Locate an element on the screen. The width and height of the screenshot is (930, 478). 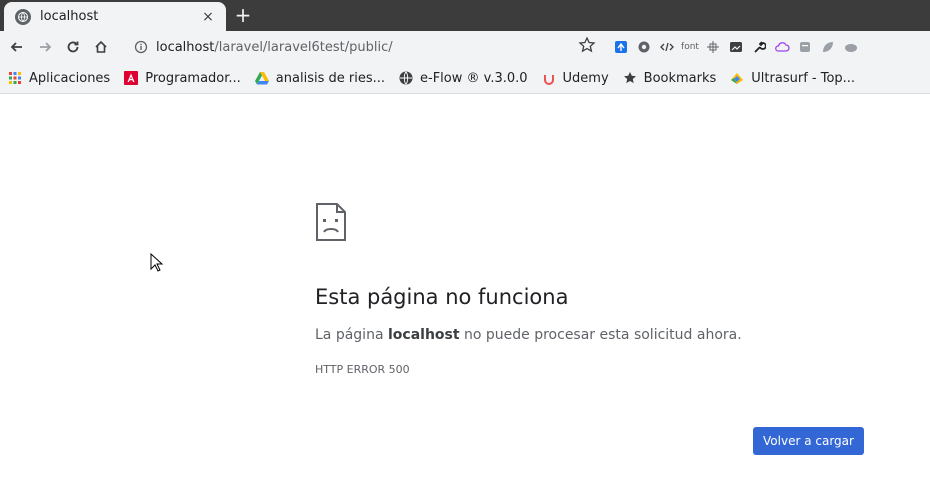
arrow-left-icon is located at coordinates (16, 47).